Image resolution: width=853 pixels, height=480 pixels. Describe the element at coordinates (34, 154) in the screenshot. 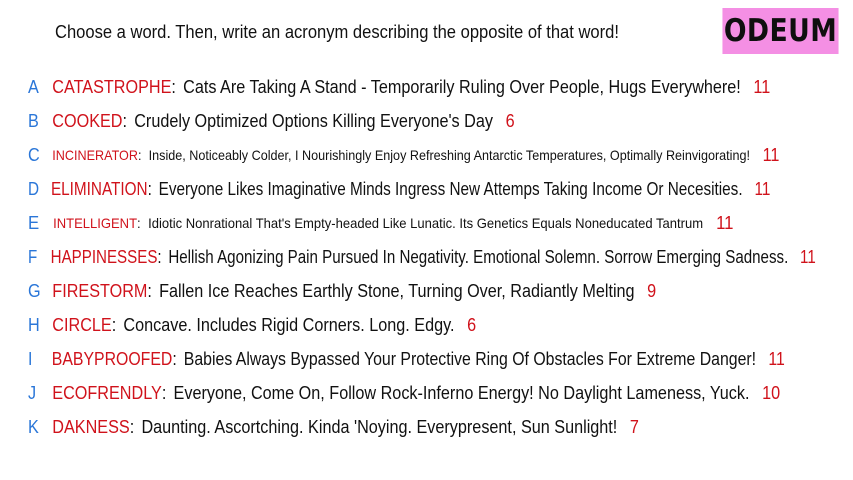

I see `entry-letter: C` at that location.